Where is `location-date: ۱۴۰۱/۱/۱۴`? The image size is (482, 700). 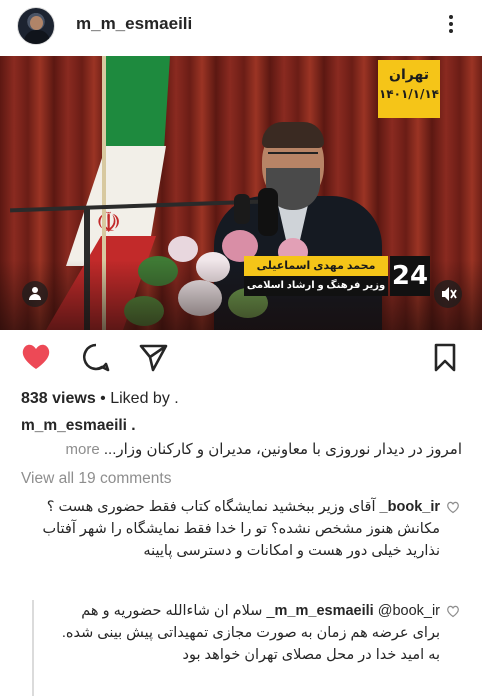
location-date: ۱۴۰۱/۱/۱۴ is located at coordinates (409, 94).